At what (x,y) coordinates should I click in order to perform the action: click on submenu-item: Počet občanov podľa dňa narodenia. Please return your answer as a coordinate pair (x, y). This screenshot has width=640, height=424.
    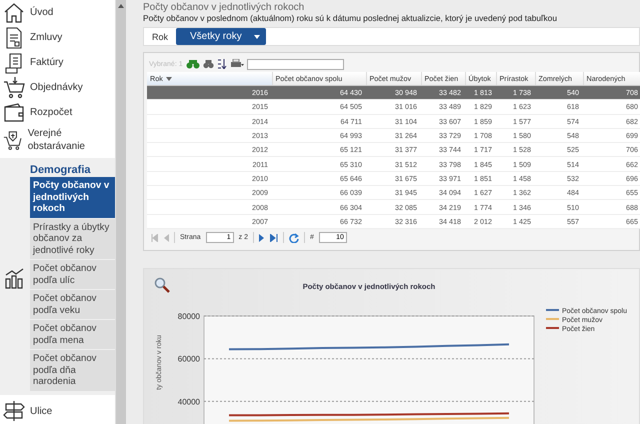
    Looking at the image, I should click on (72, 370).